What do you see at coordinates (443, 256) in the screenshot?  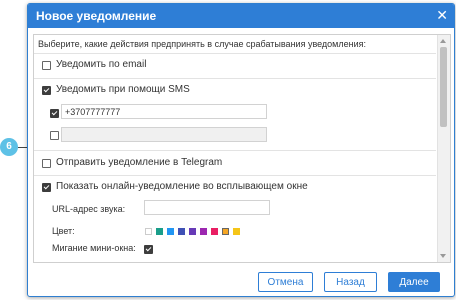 I see `scroll-down-icon` at bounding box center [443, 256].